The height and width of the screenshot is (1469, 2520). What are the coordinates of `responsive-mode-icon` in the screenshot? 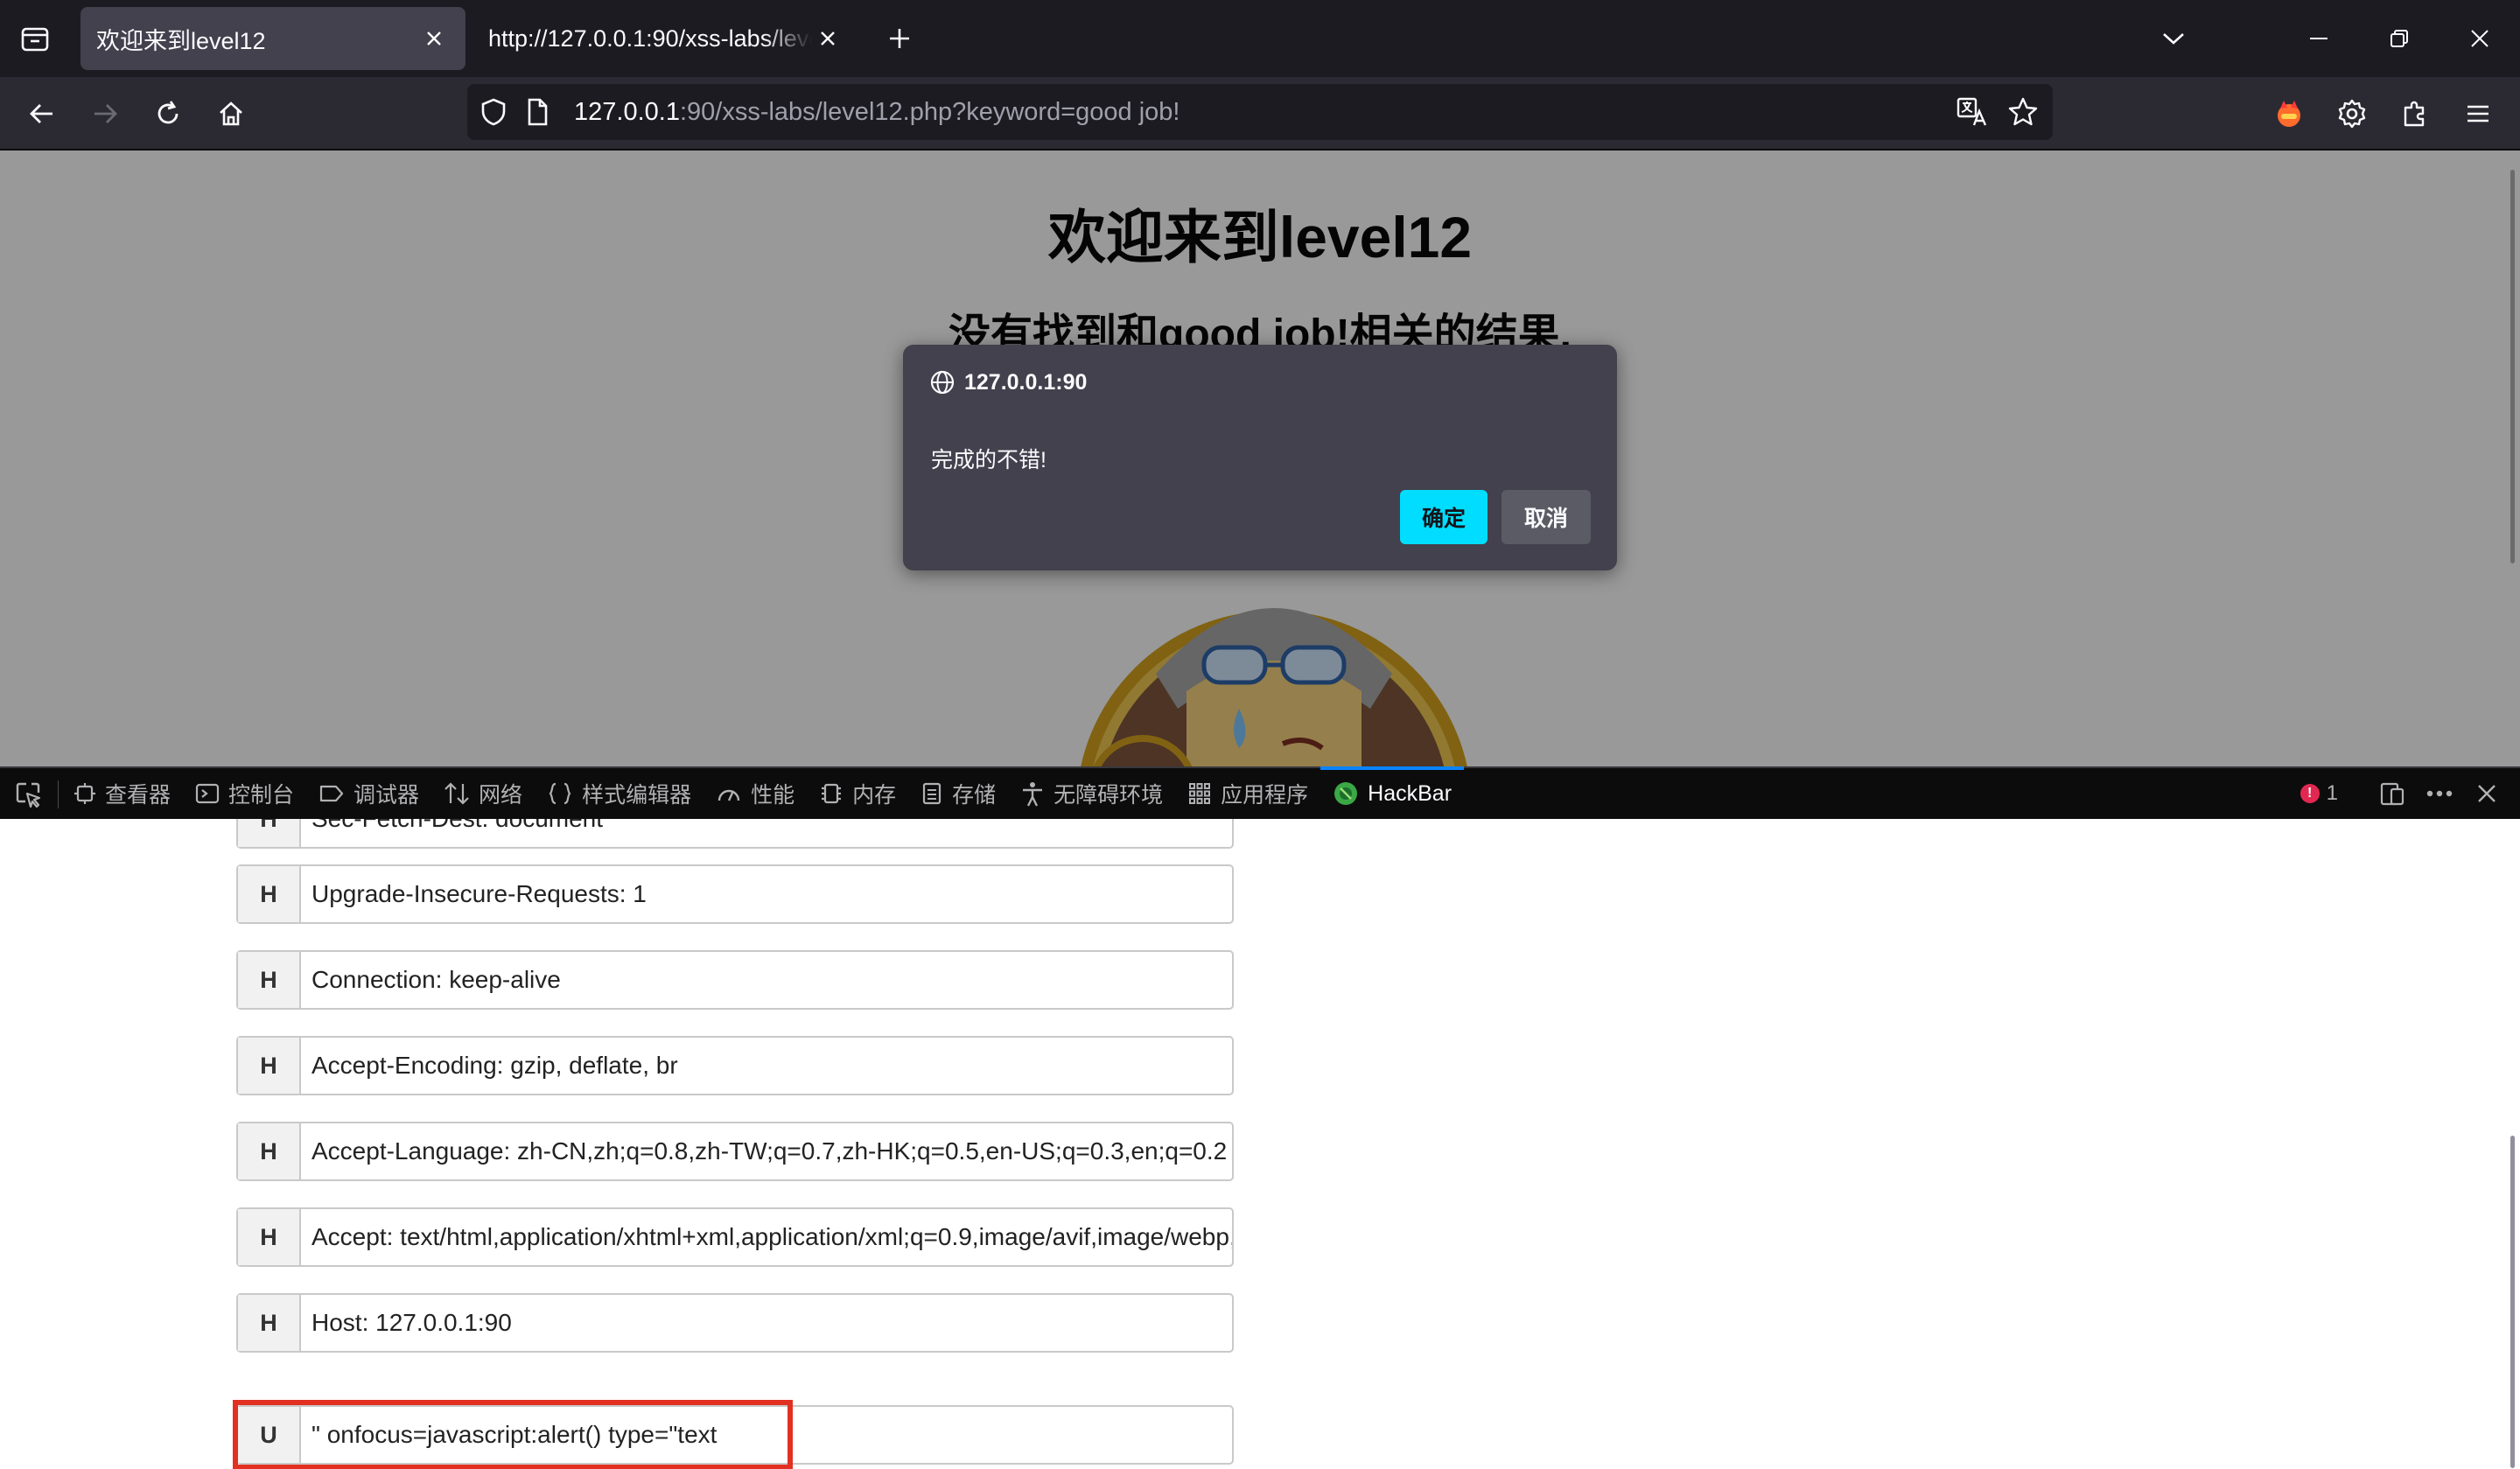 It's located at (2392, 794).